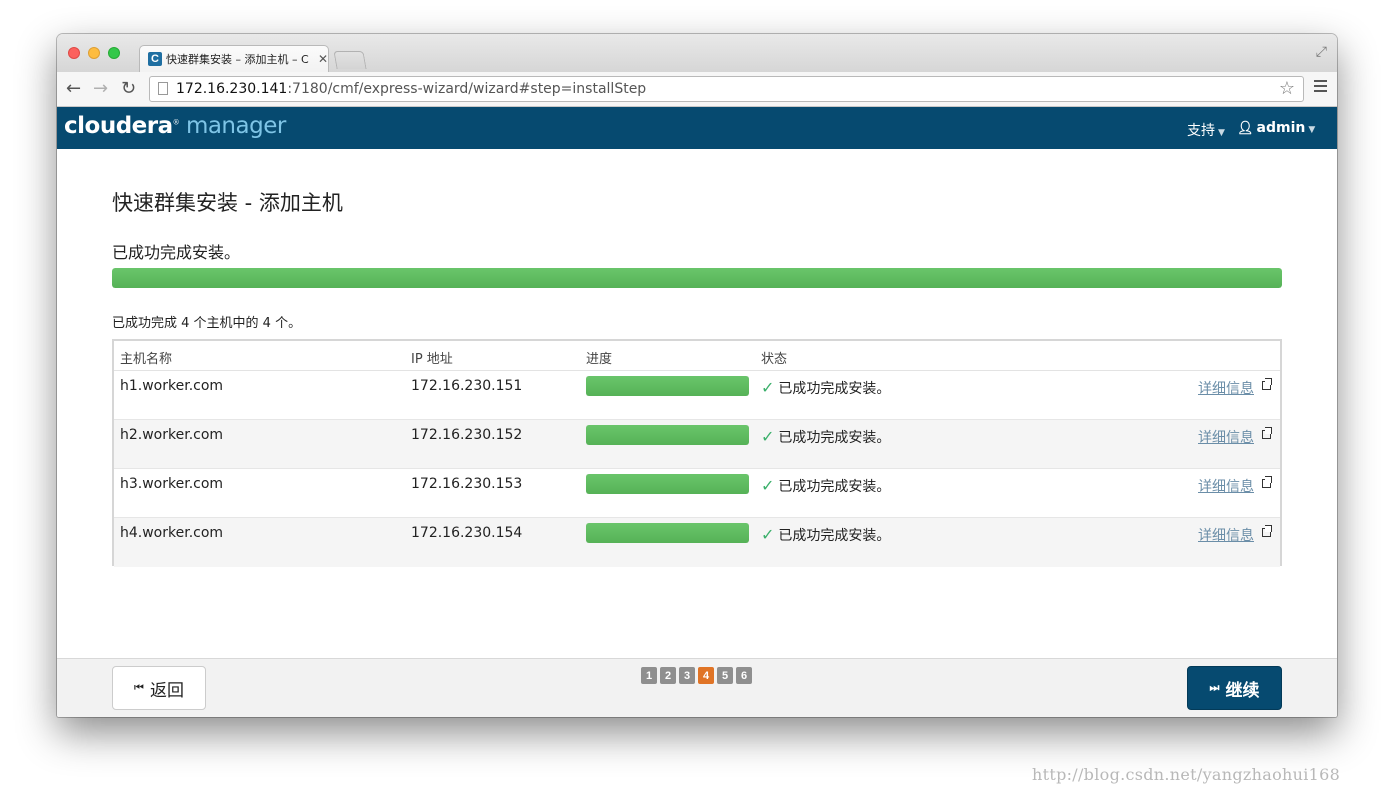 The width and height of the screenshot is (1394, 796). I want to click on user-menu-label: admin, so click(1281, 128).